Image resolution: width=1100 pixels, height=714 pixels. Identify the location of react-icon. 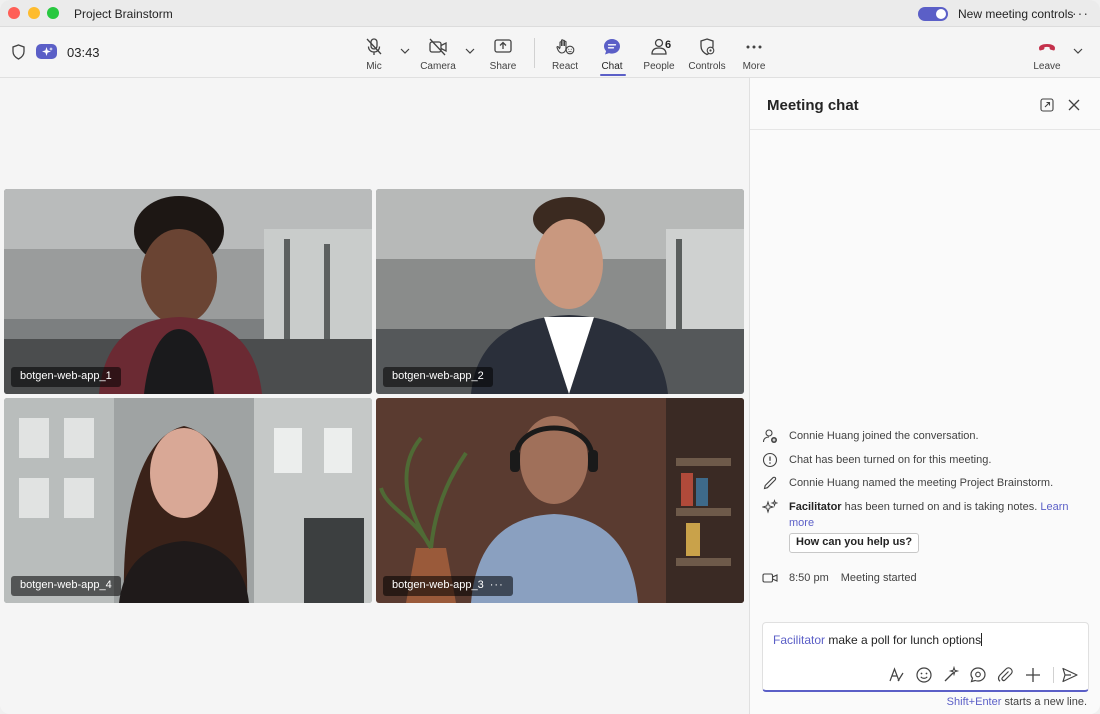
(565, 47).